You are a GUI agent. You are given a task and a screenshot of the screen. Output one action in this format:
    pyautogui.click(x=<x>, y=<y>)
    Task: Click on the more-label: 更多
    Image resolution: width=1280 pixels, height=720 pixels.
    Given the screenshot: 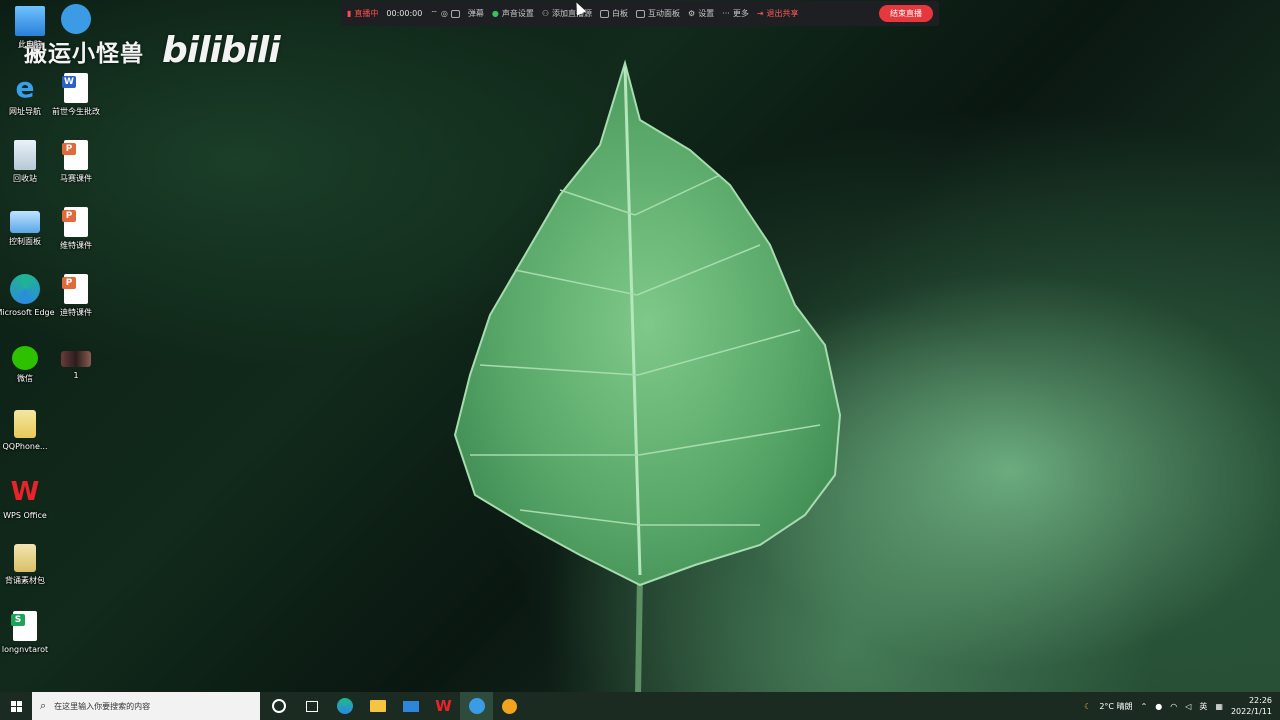 What is the action you would take?
    pyautogui.click(x=740, y=13)
    